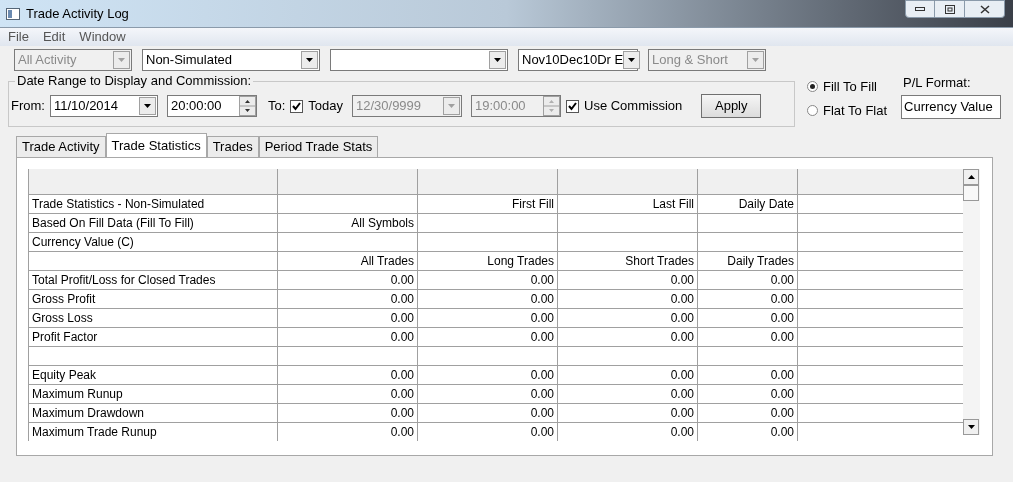 This screenshot has height=482, width=1013. Describe the element at coordinates (153, 375) in the screenshot. I see `table-cell: Equity Peak` at that location.